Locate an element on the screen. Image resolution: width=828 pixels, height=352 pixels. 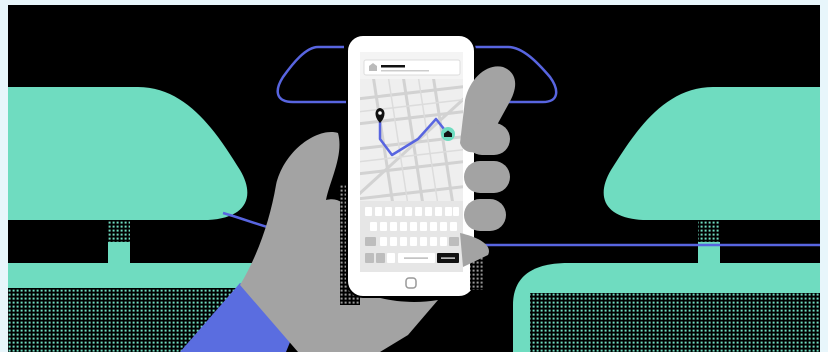
numbers-key is located at coordinates (369, 258).